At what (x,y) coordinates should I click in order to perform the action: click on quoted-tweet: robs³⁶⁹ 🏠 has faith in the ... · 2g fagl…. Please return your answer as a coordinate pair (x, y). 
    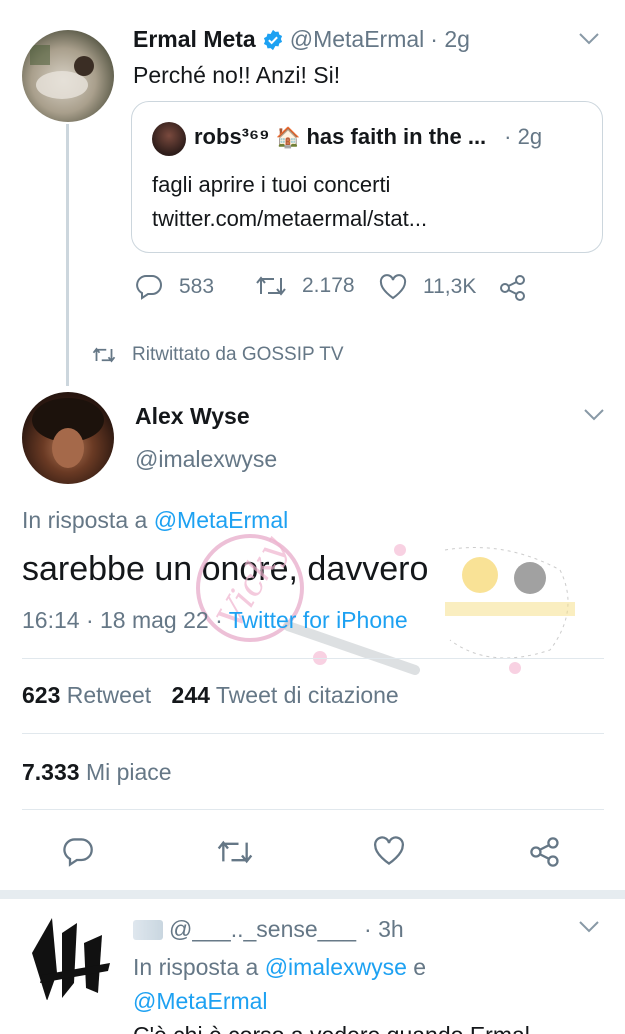
    Looking at the image, I should click on (367, 177).